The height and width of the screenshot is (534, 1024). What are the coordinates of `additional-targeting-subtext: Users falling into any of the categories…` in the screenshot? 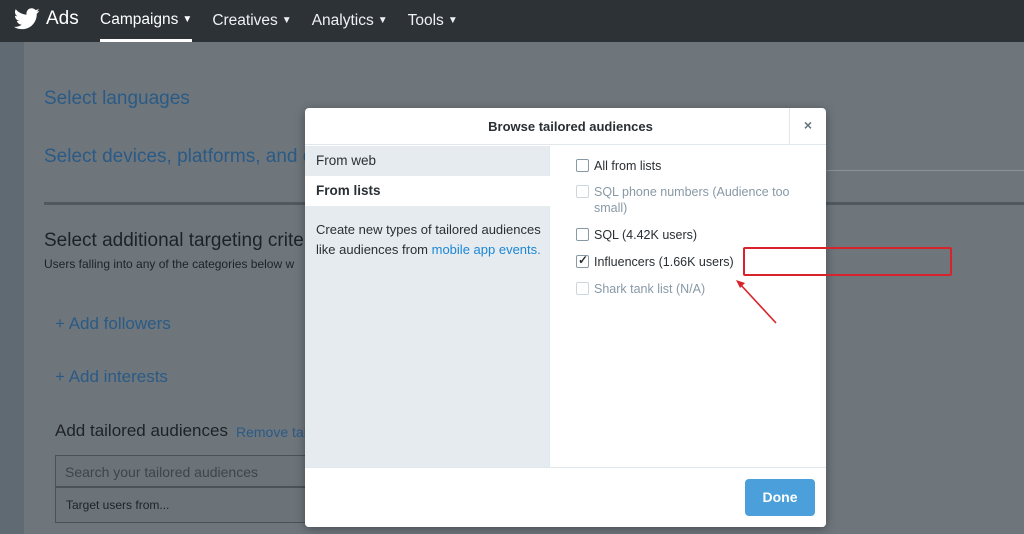 It's located at (169, 264).